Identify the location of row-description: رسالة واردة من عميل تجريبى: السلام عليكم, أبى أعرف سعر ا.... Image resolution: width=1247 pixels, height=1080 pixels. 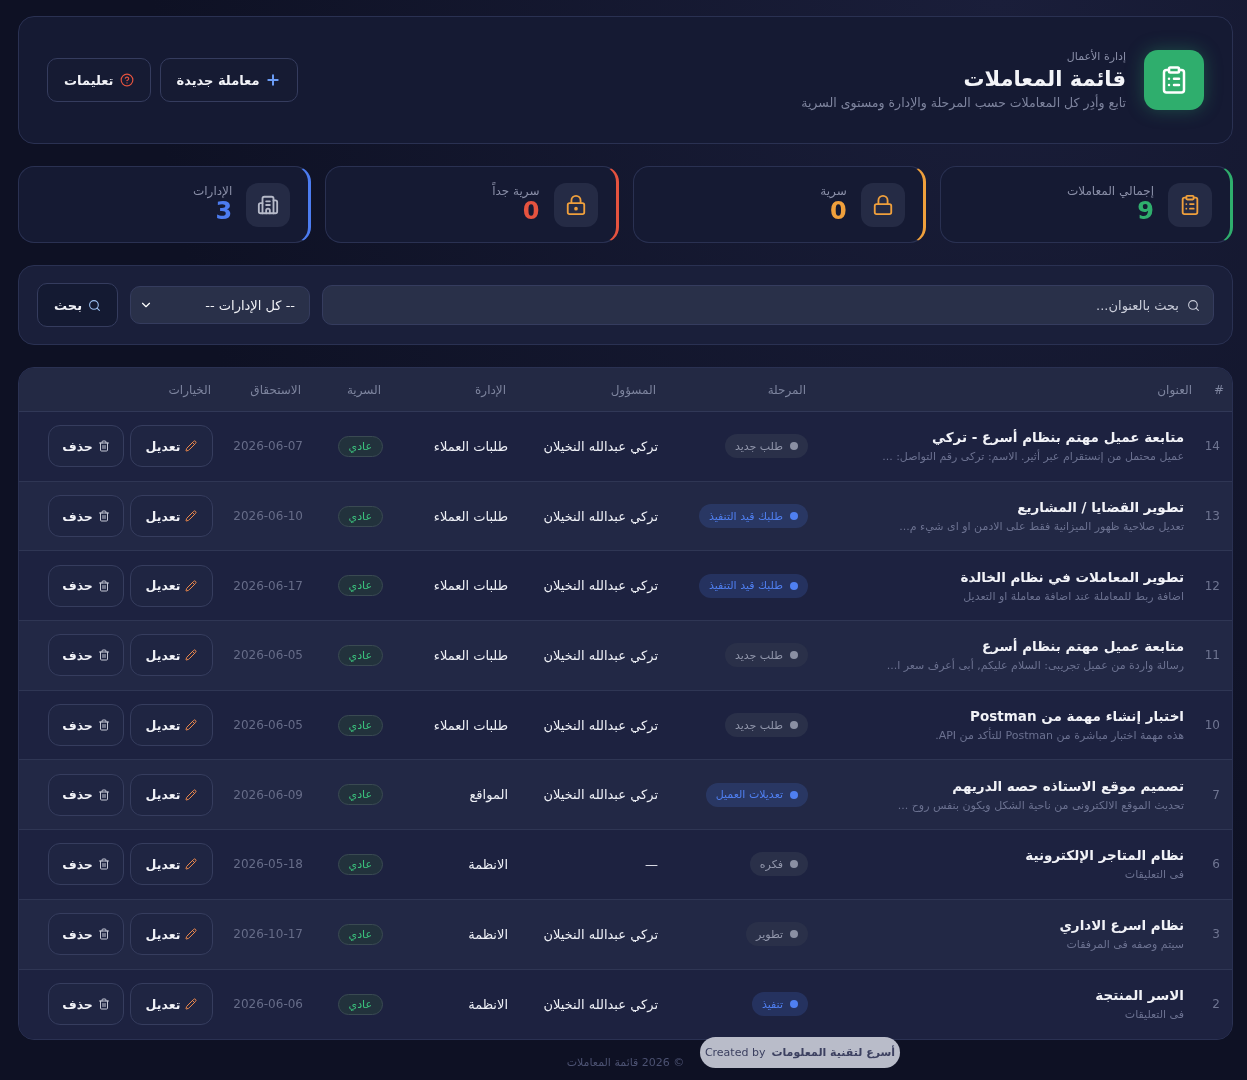
(1034, 666).